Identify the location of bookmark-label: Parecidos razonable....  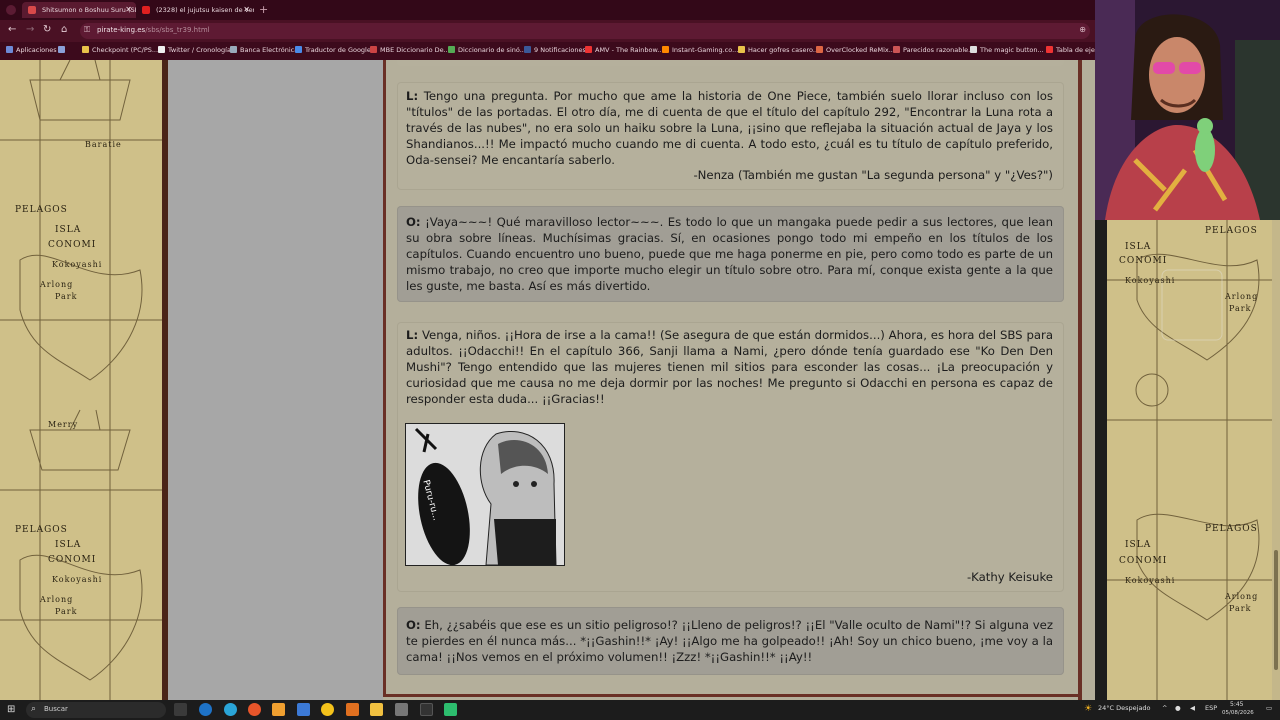
(939, 50).